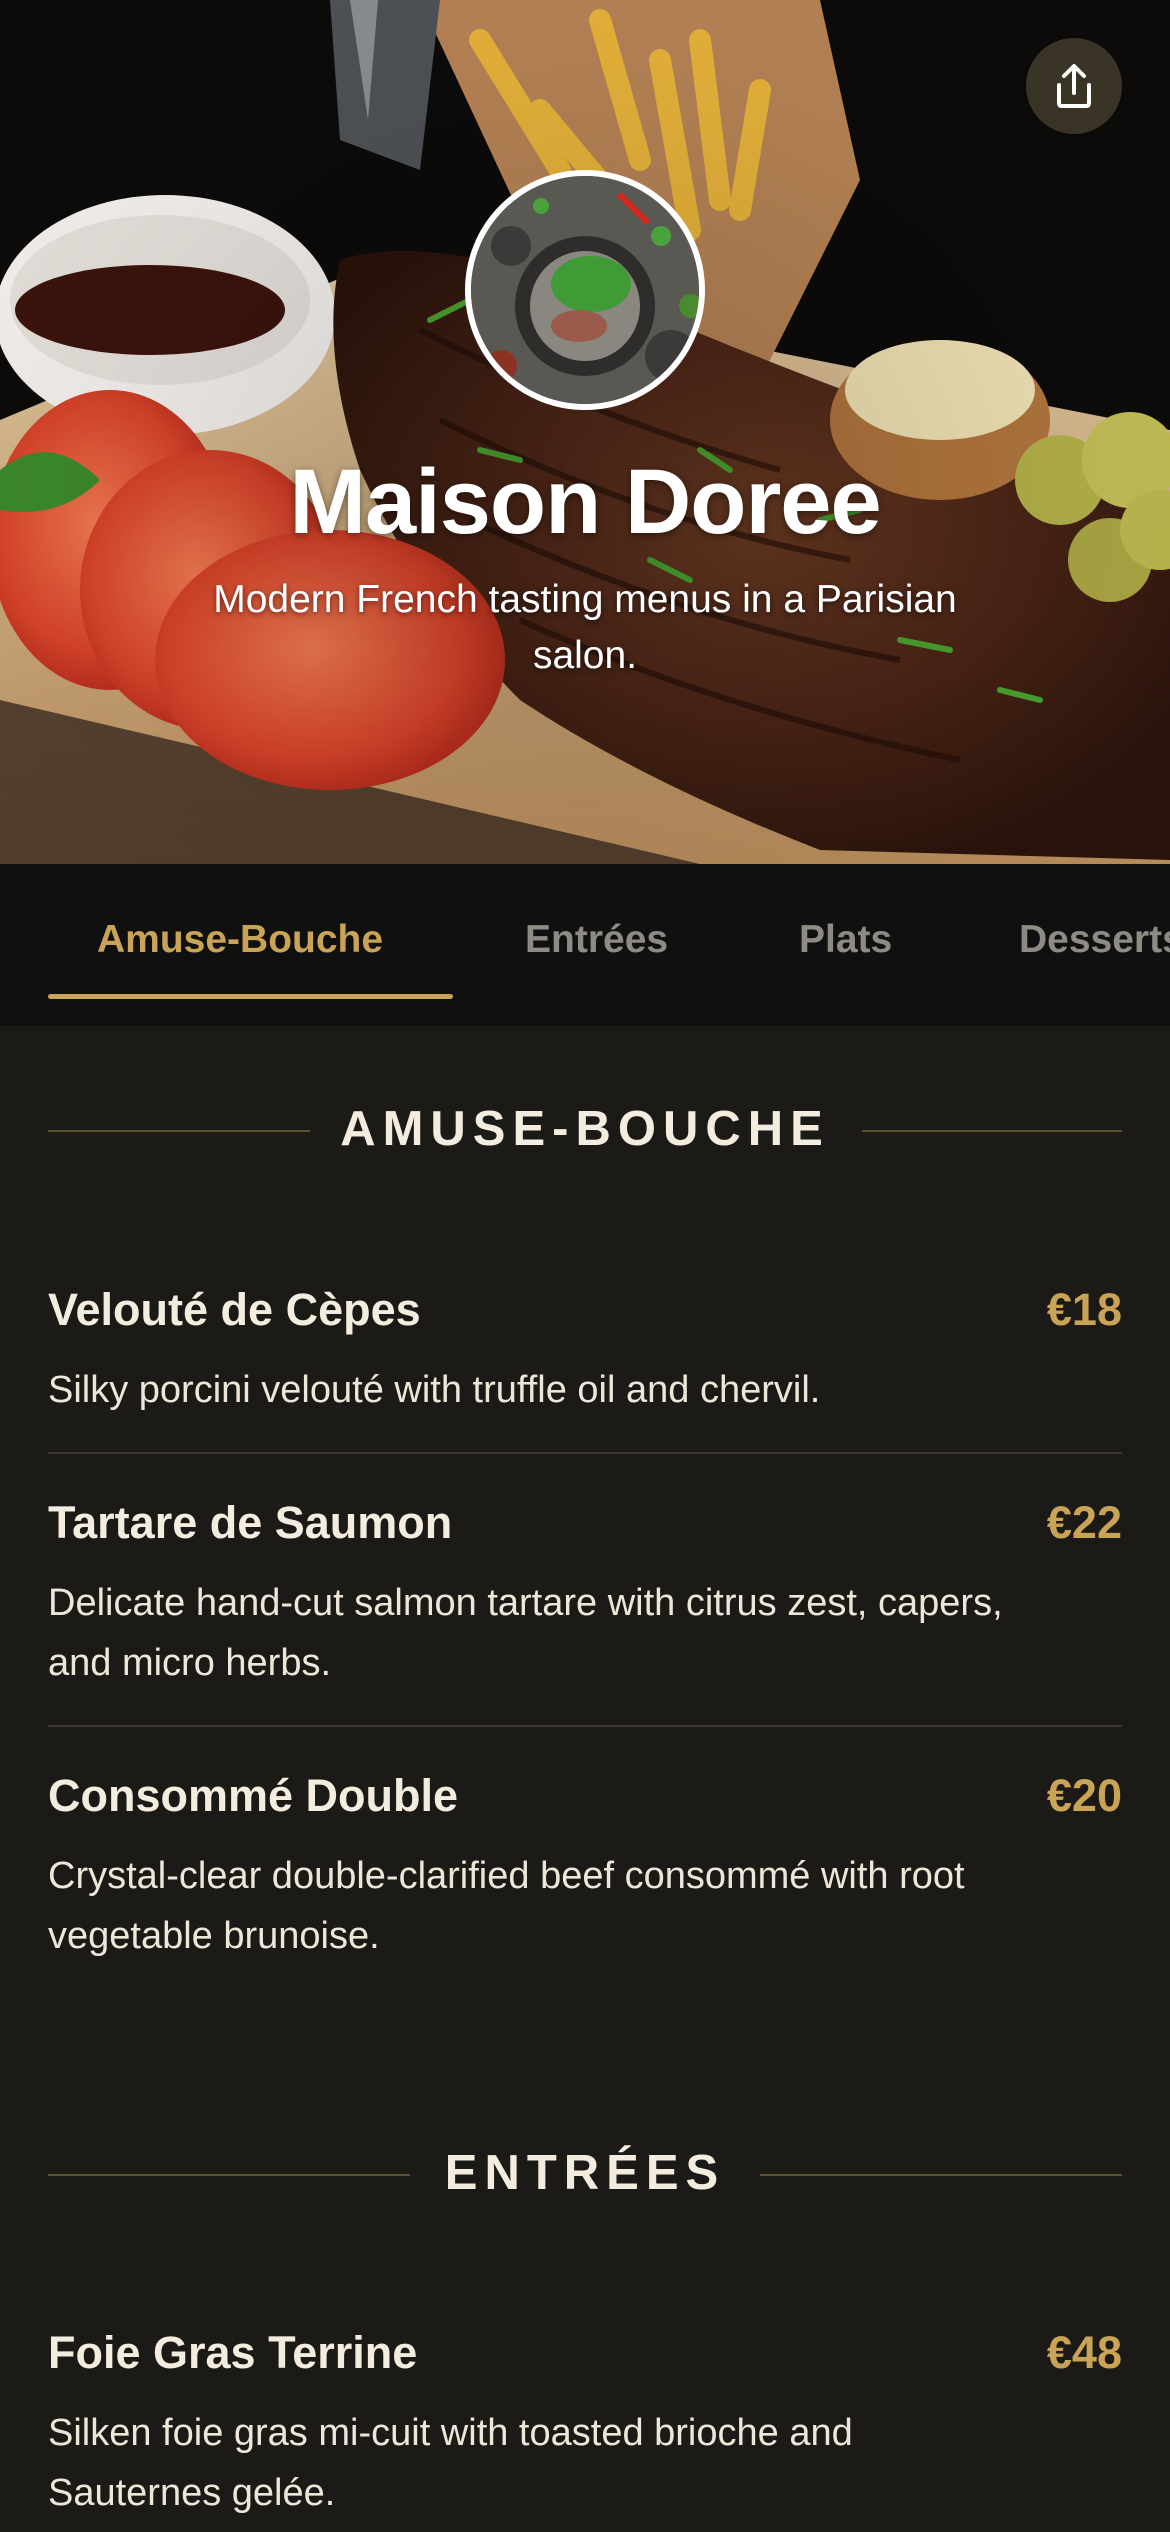 Image resolution: width=1170 pixels, height=2532 pixels. I want to click on menu-item-name: Tartare de Saumon, so click(250, 1522).